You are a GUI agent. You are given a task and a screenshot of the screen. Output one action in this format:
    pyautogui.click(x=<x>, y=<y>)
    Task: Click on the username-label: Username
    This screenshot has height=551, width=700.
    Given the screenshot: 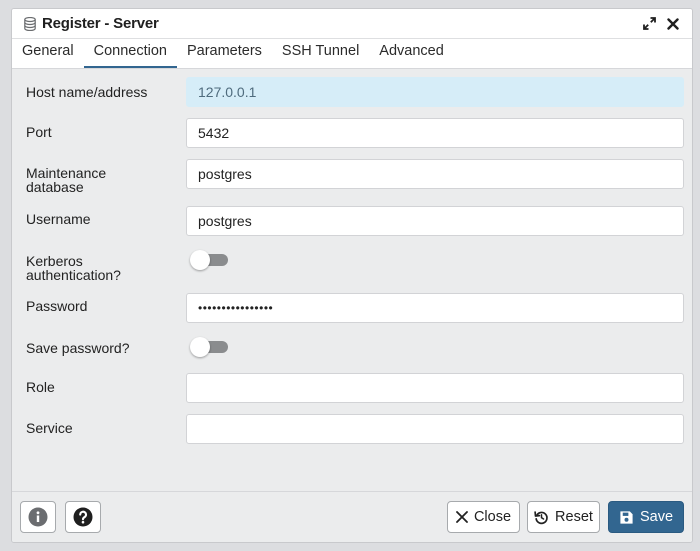 What is the action you would take?
    pyautogui.click(x=58, y=219)
    